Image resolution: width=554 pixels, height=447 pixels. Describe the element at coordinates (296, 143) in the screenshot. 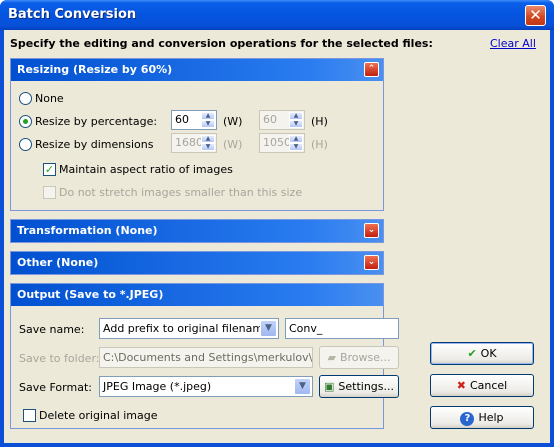

I see `dimension-height-stepper: ▲ ▼` at that location.